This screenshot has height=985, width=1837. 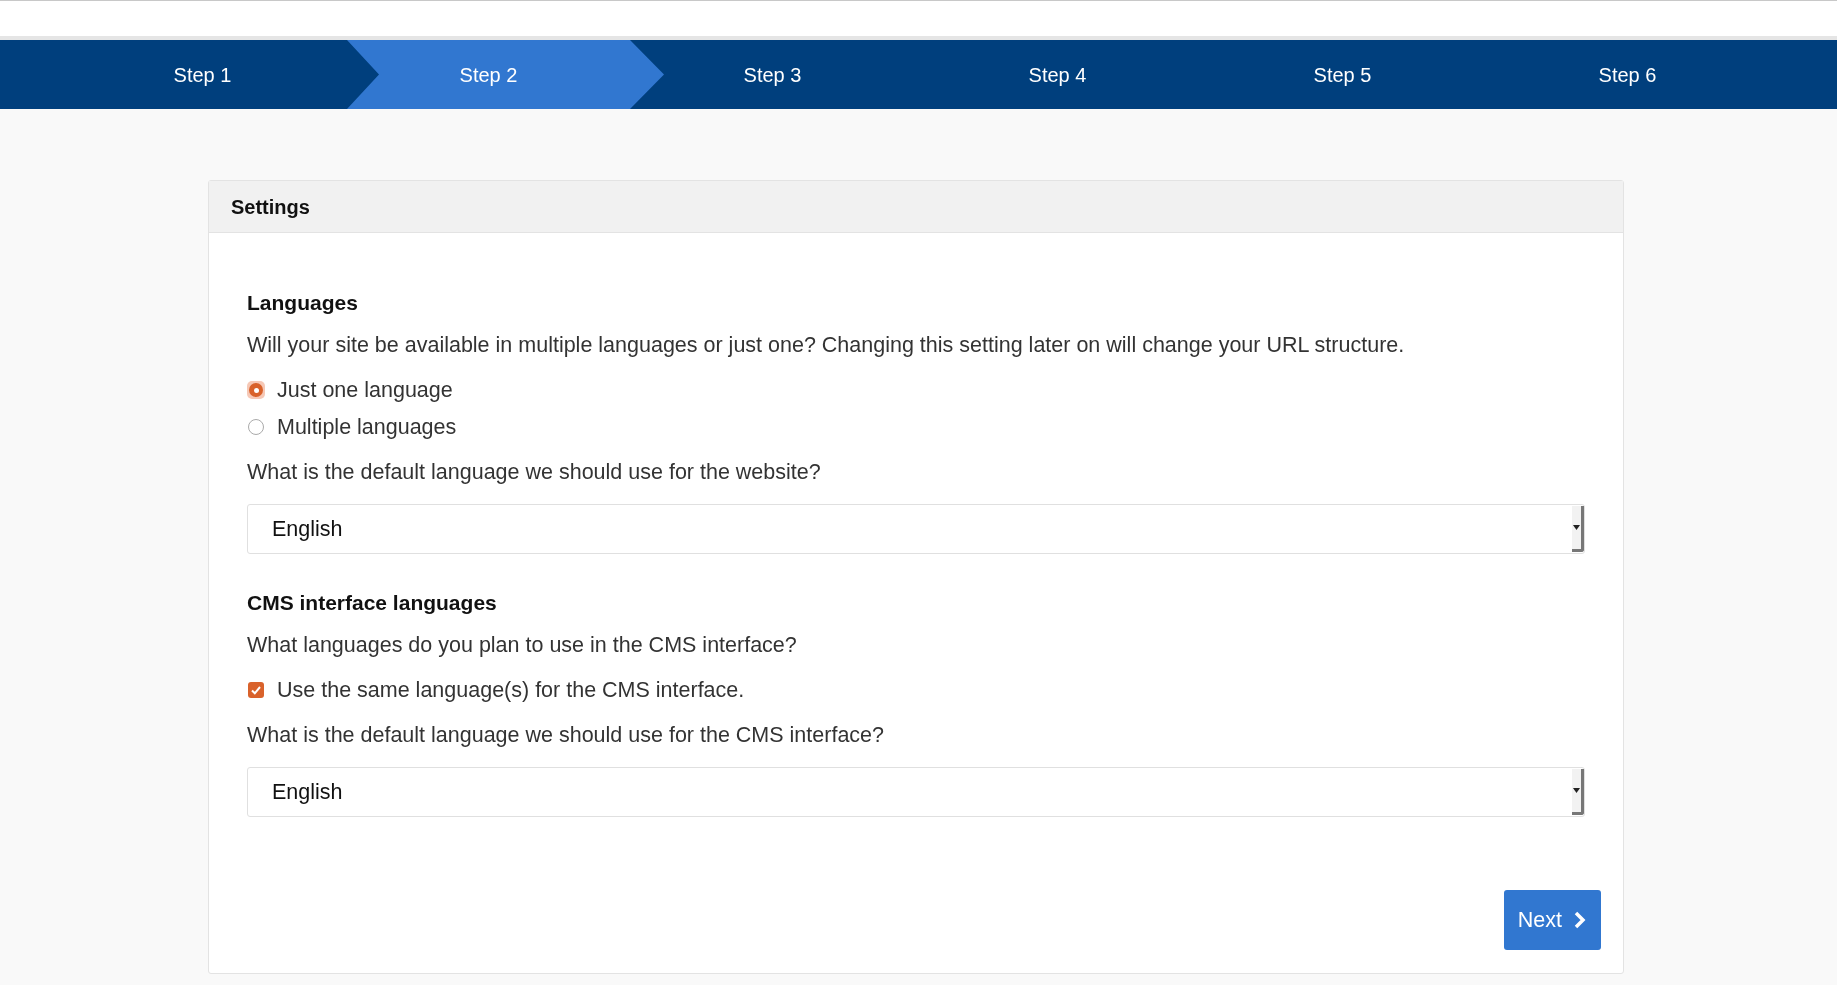 I want to click on chevron-right-icon, so click(x=1580, y=920).